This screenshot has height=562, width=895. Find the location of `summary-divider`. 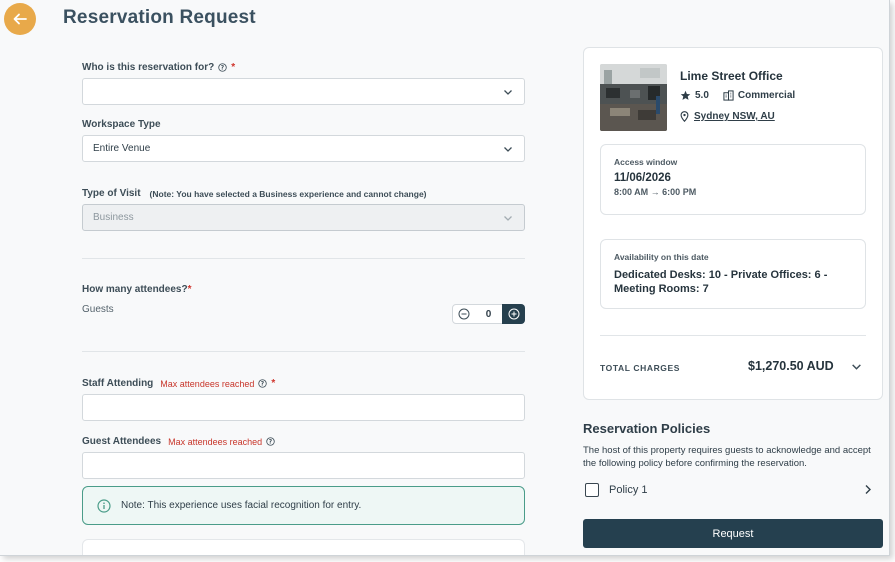

summary-divider is located at coordinates (733, 335).